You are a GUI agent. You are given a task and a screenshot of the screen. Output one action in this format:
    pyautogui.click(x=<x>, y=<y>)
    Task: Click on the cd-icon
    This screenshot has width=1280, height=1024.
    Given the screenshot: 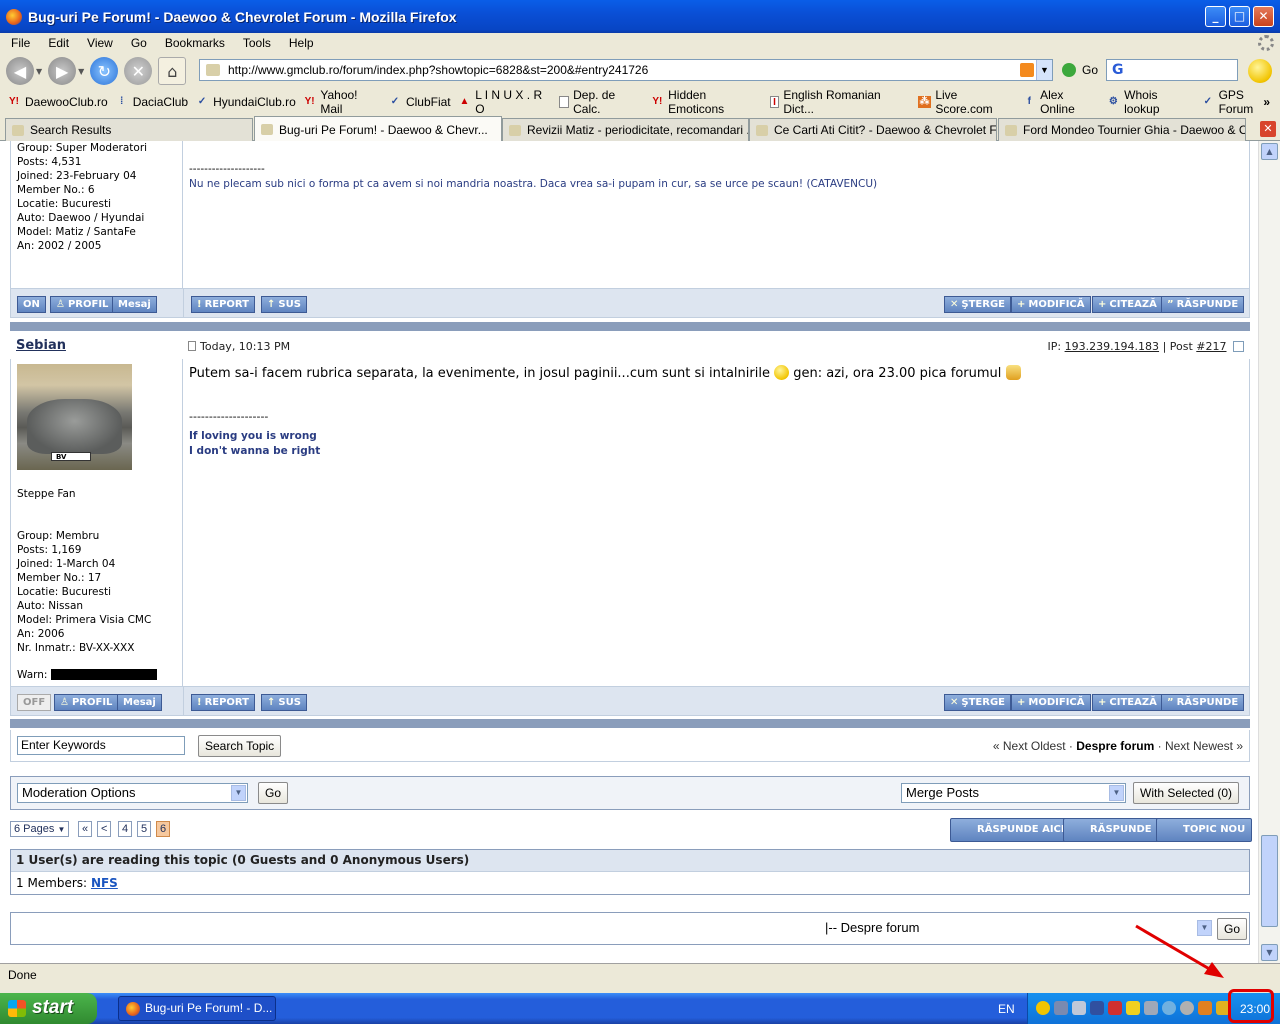 What is the action you would take?
    pyautogui.click(x=1169, y=1008)
    